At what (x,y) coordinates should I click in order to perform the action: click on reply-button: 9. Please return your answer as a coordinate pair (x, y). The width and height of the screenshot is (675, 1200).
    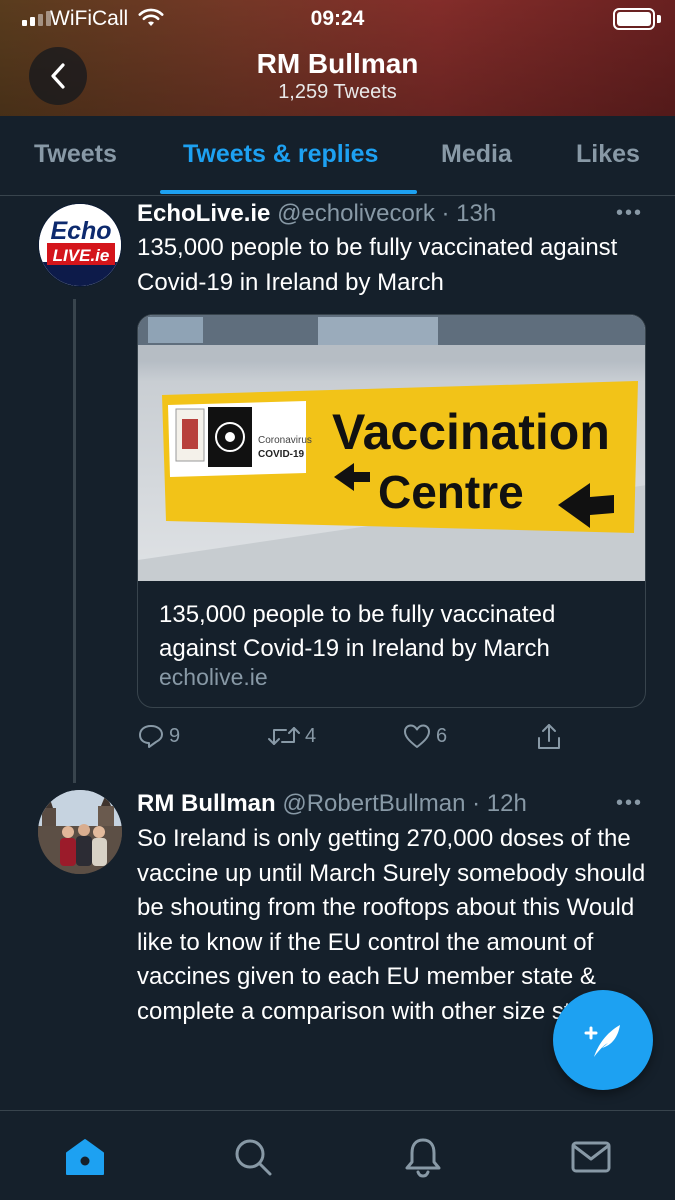
    Looking at the image, I should click on (158, 736).